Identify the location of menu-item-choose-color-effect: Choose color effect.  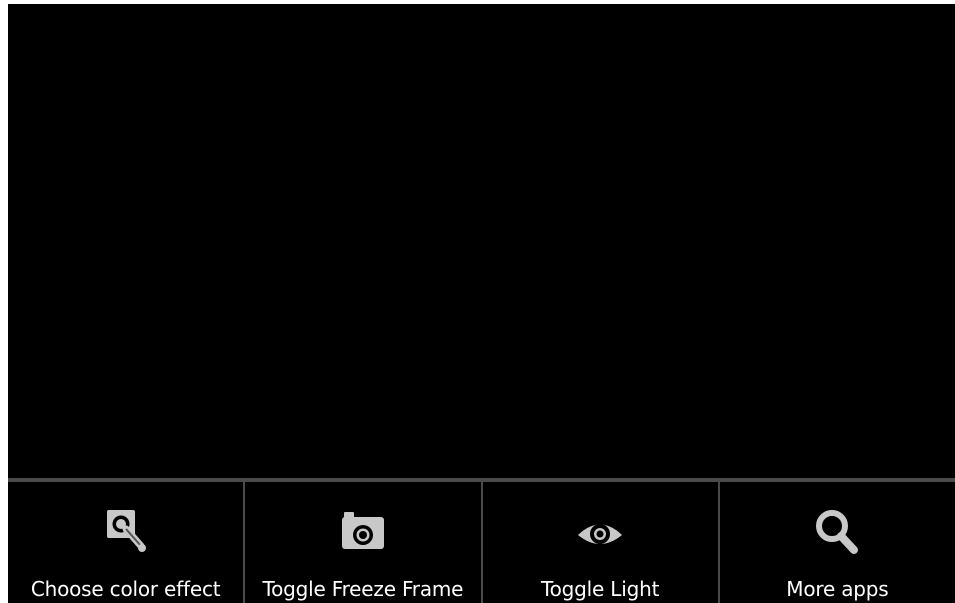
(125, 542).